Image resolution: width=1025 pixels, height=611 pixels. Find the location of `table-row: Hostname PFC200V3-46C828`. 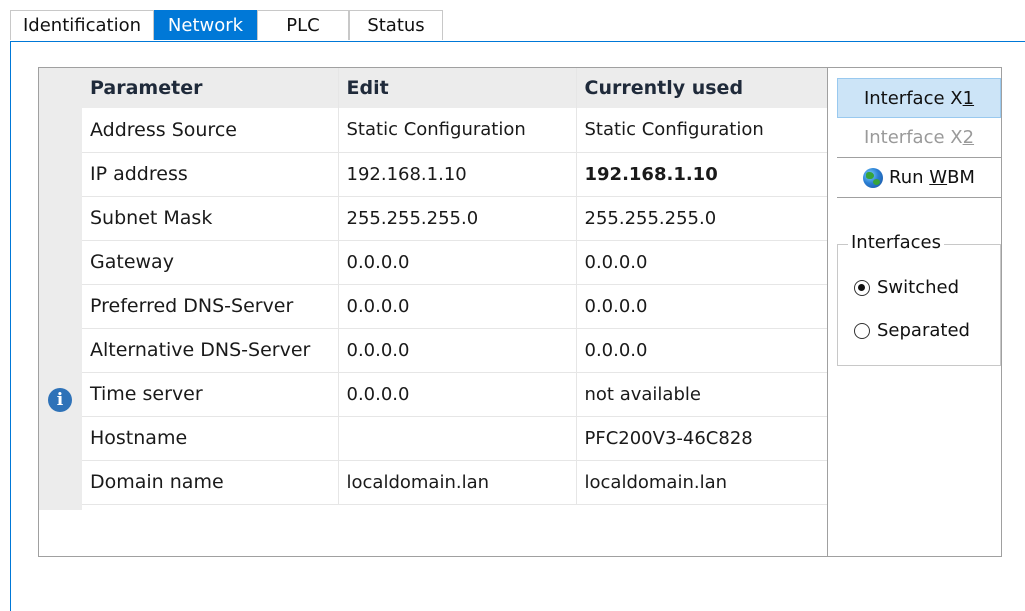

table-row: Hostname PFC200V3-46C828 is located at coordinates (454, 438).